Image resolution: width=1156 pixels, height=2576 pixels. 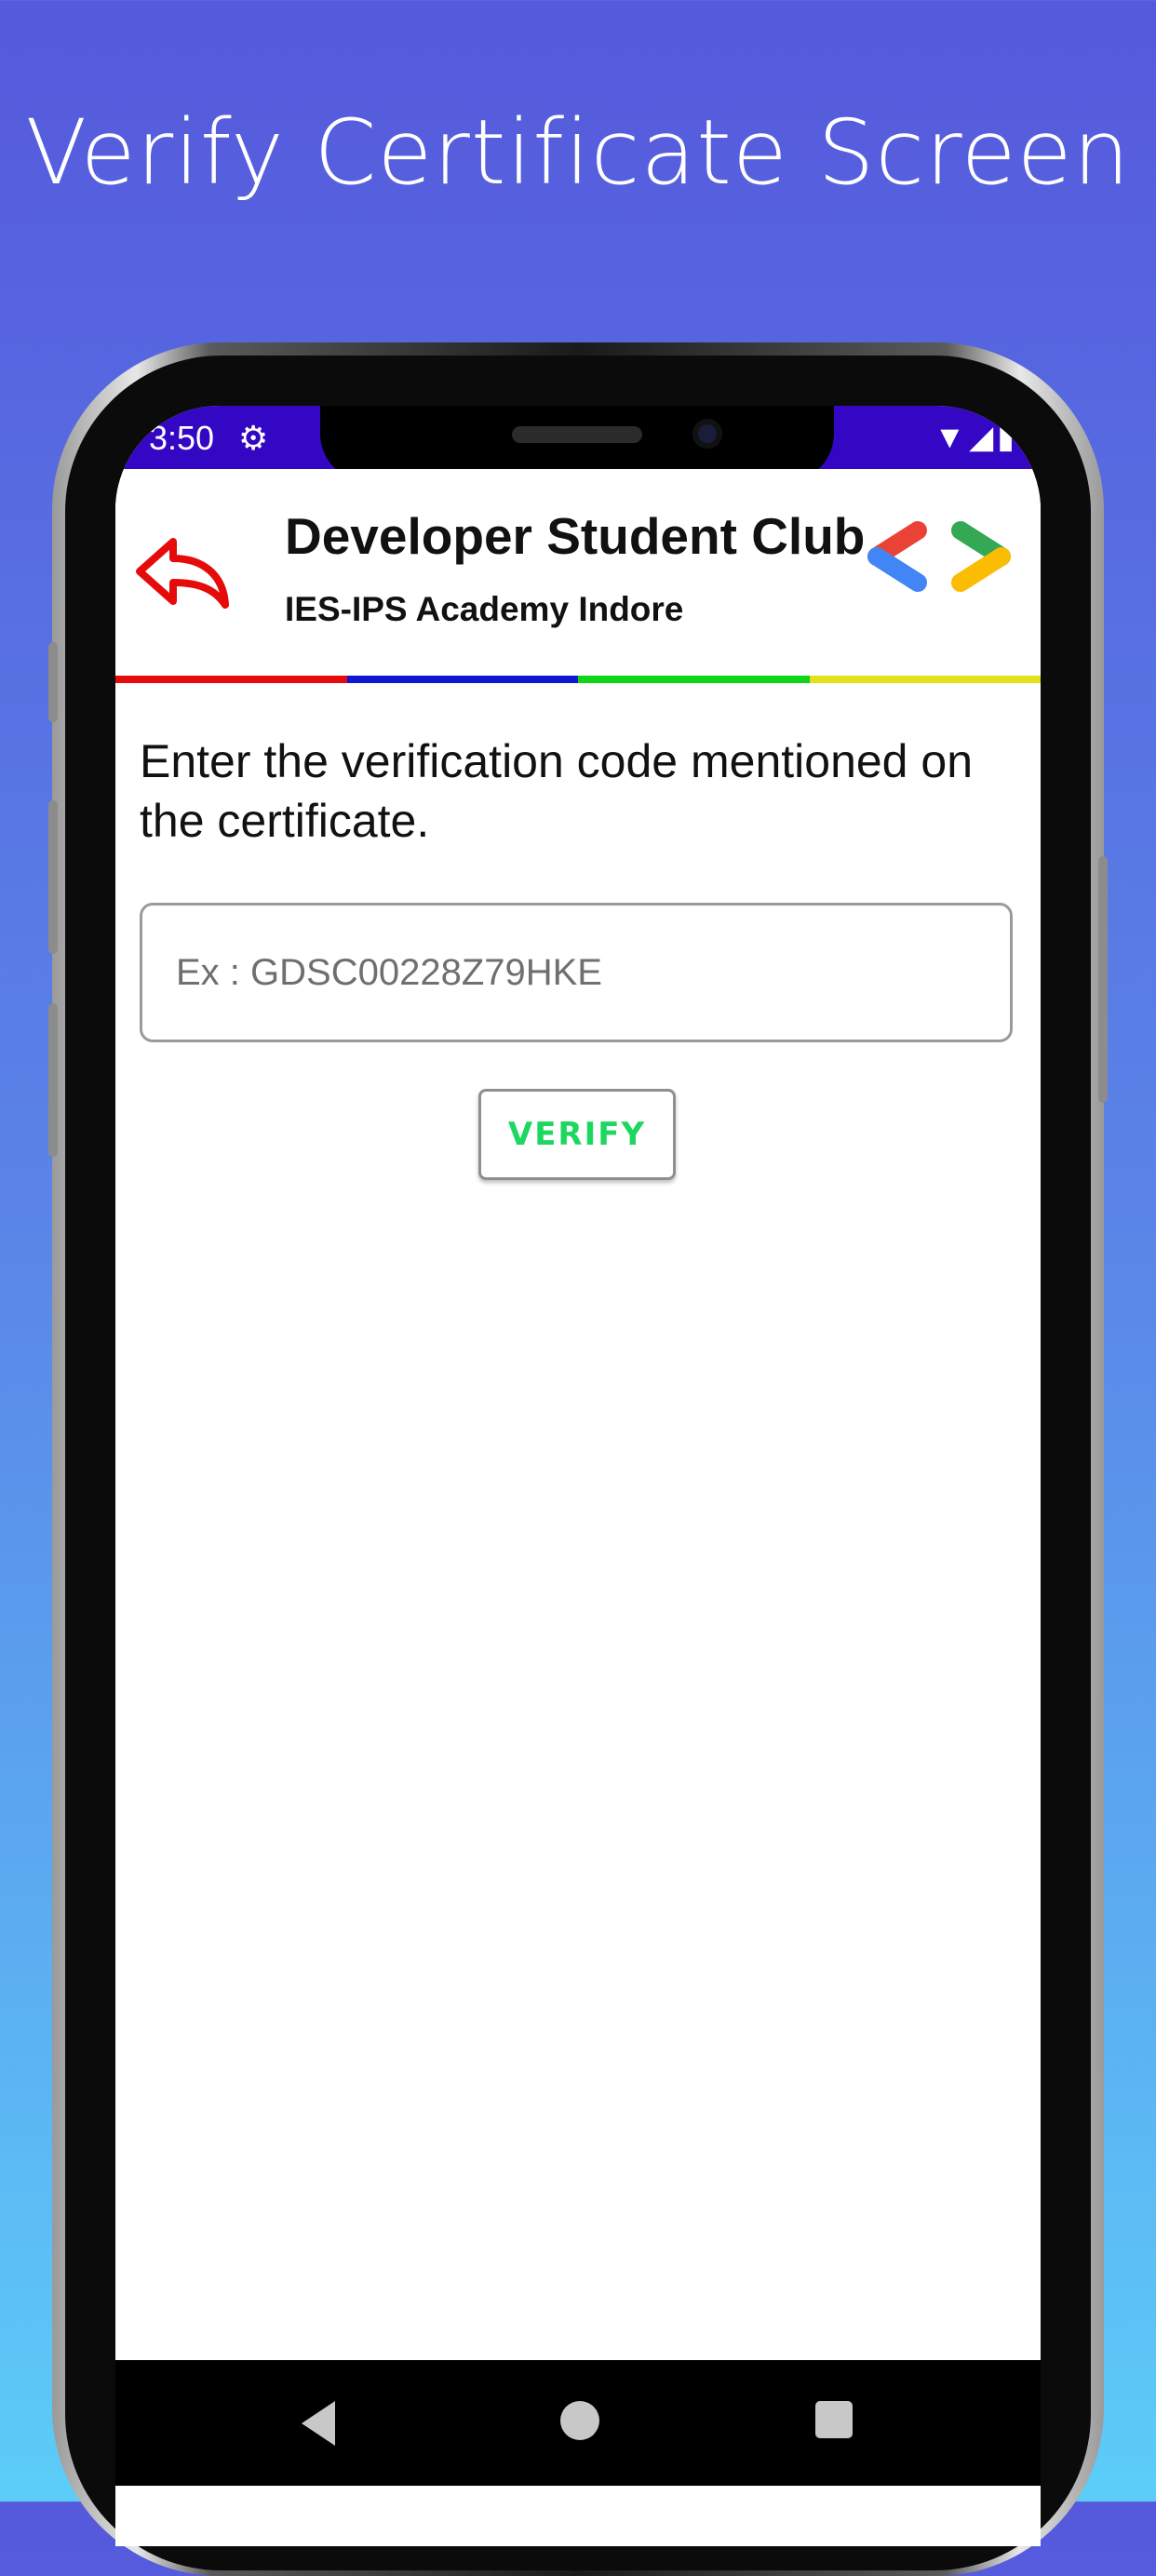 I want to click on stripe-yellow, so click(x=925, y=679).